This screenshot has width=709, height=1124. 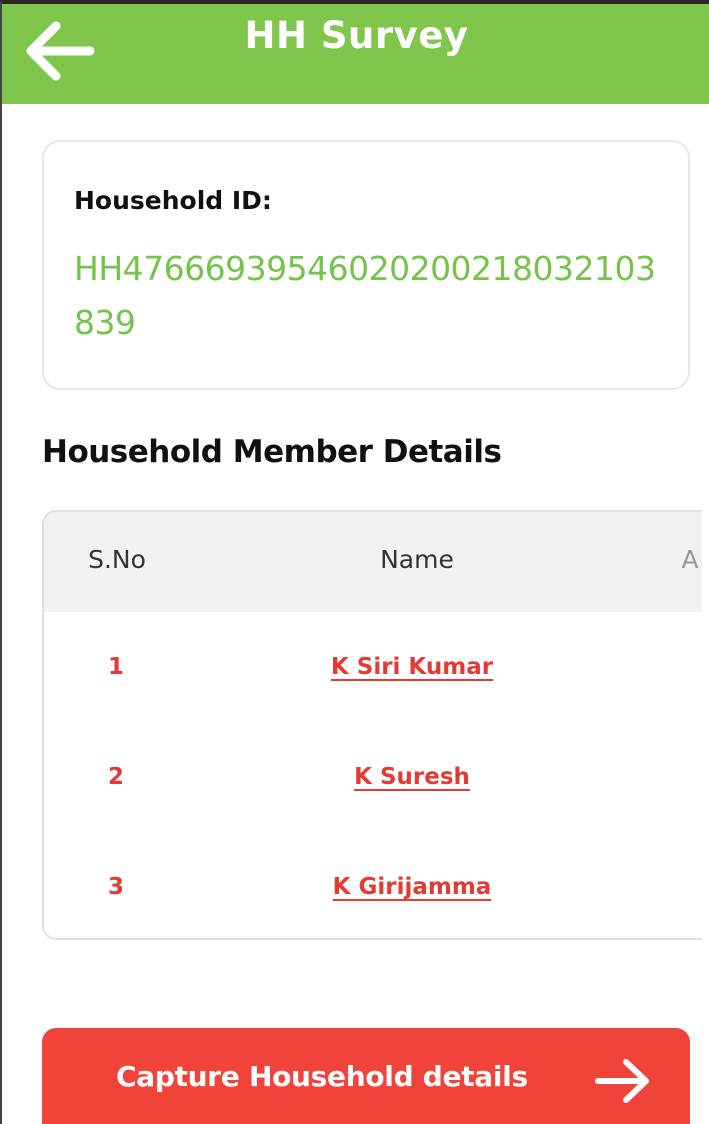 I want to click on table-row: 2 K Suresh, so click(x=373, y=777).